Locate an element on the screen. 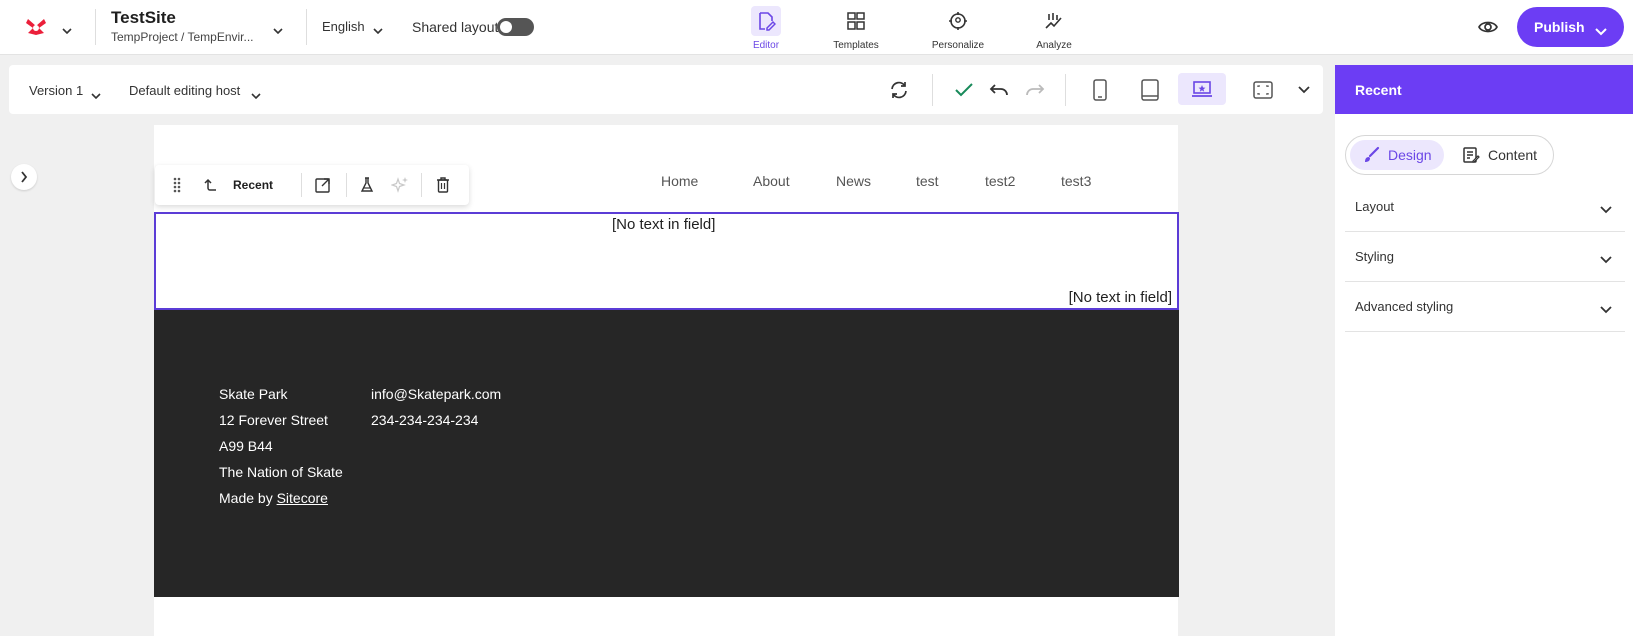 The height and width of the screenshot is (636, 1633). tab-design: Design is located at coordinates (1397, 155).